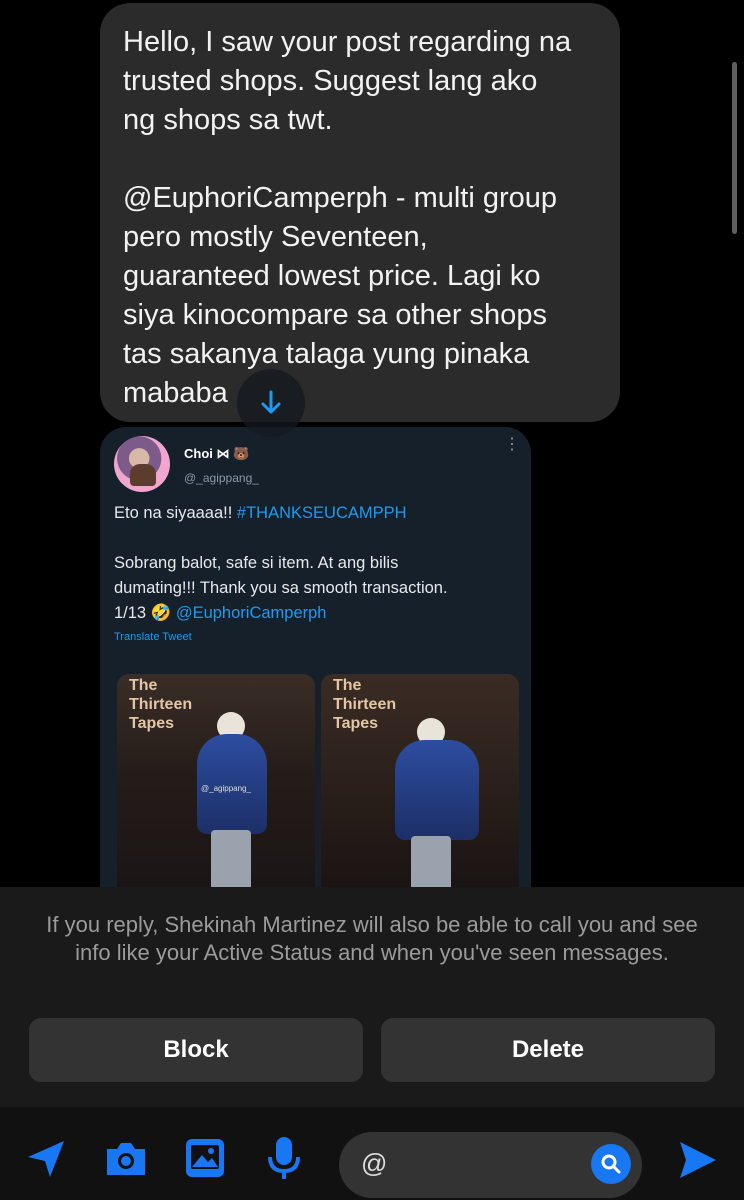 This screenshot has width=744, height=1200. I want to click on send-arrow-icon, so click(46, 1159).